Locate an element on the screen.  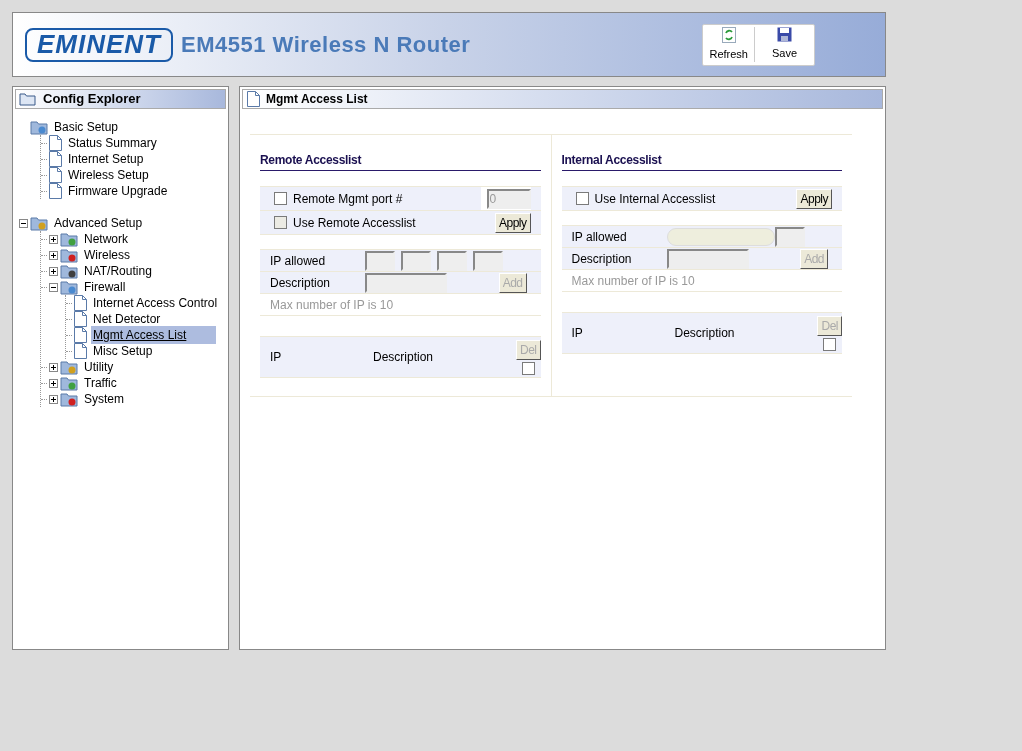
tree-item: Mgmt Access List is located at coordinates (154, 335).